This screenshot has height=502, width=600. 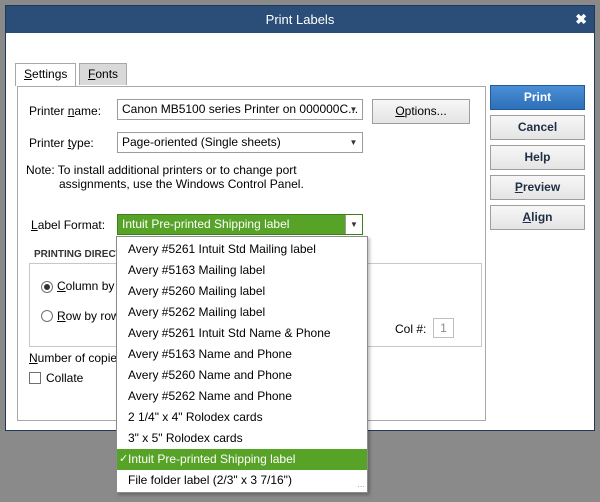 What do you see at coordinates (79, 254) in the screenshot?
I see `printing-direction-title: PRINTING DIRECTI` at bounding box center [79, 254].